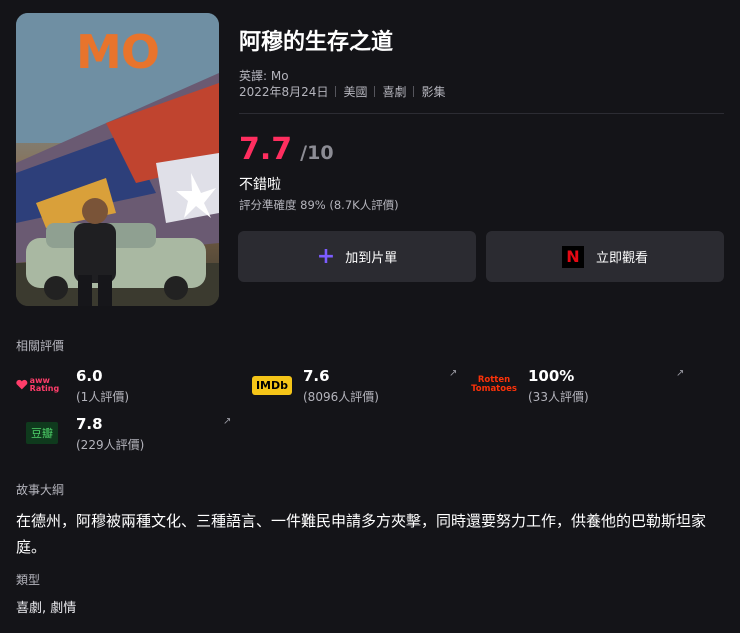 The height and width of the screenshot is (633, 740). What do you see at coordinates (89, 376) in the screenshot?
I see `rating-value: 6.0` at bounding box center [89, 376].